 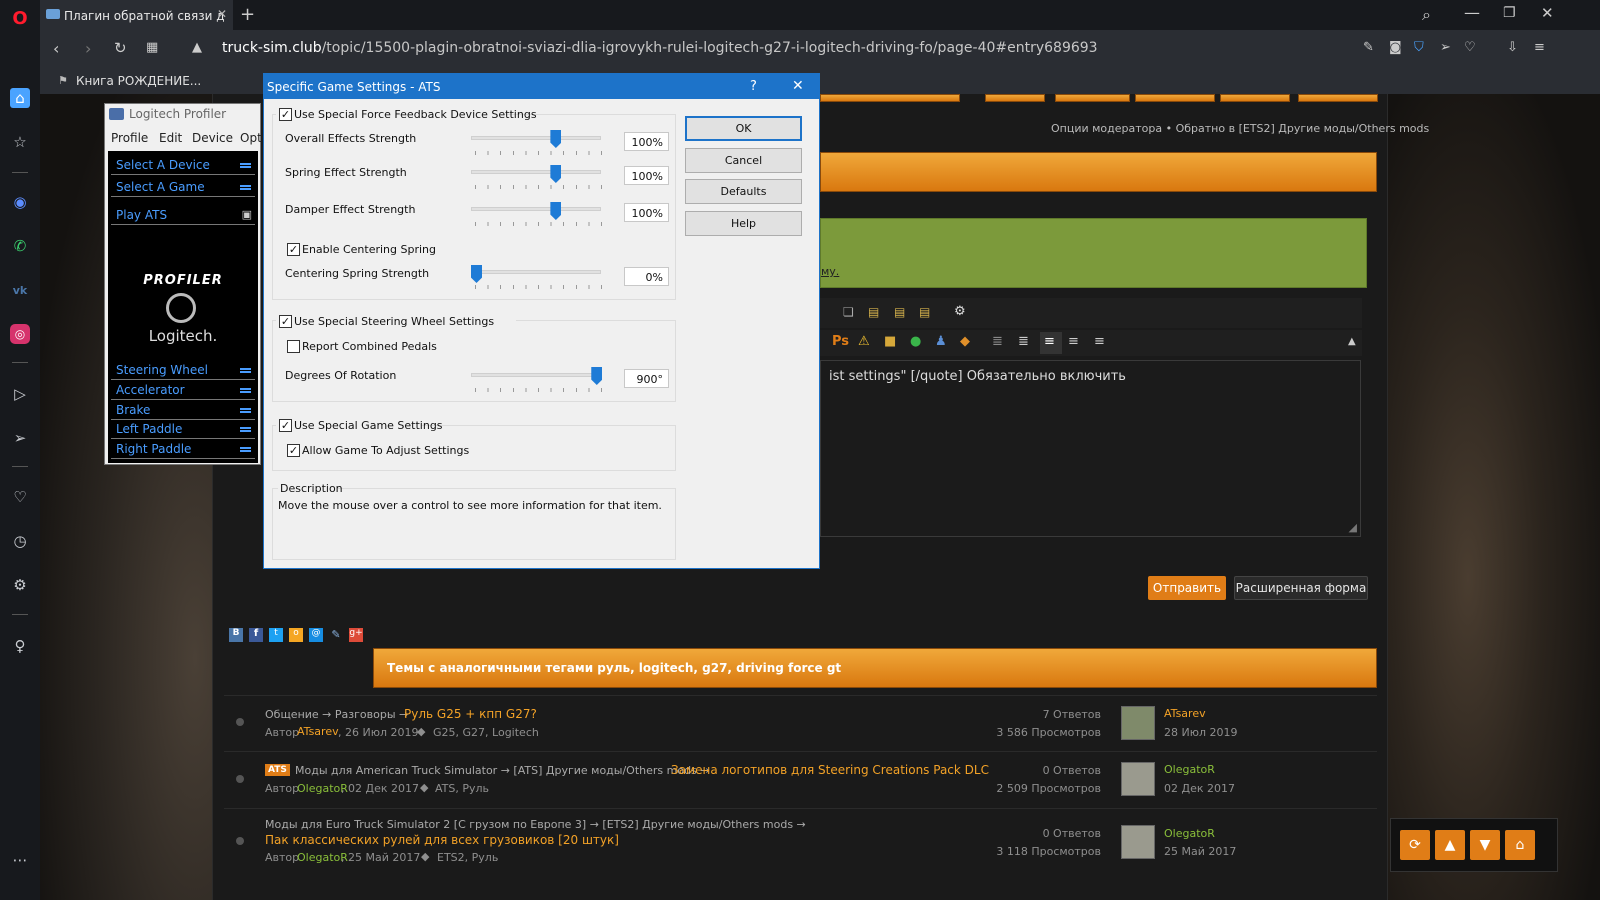 What do you see at coordinates (170, 138) in the screenshot?
I see `menu-edit: Edit` at bounding box center [170, 138].